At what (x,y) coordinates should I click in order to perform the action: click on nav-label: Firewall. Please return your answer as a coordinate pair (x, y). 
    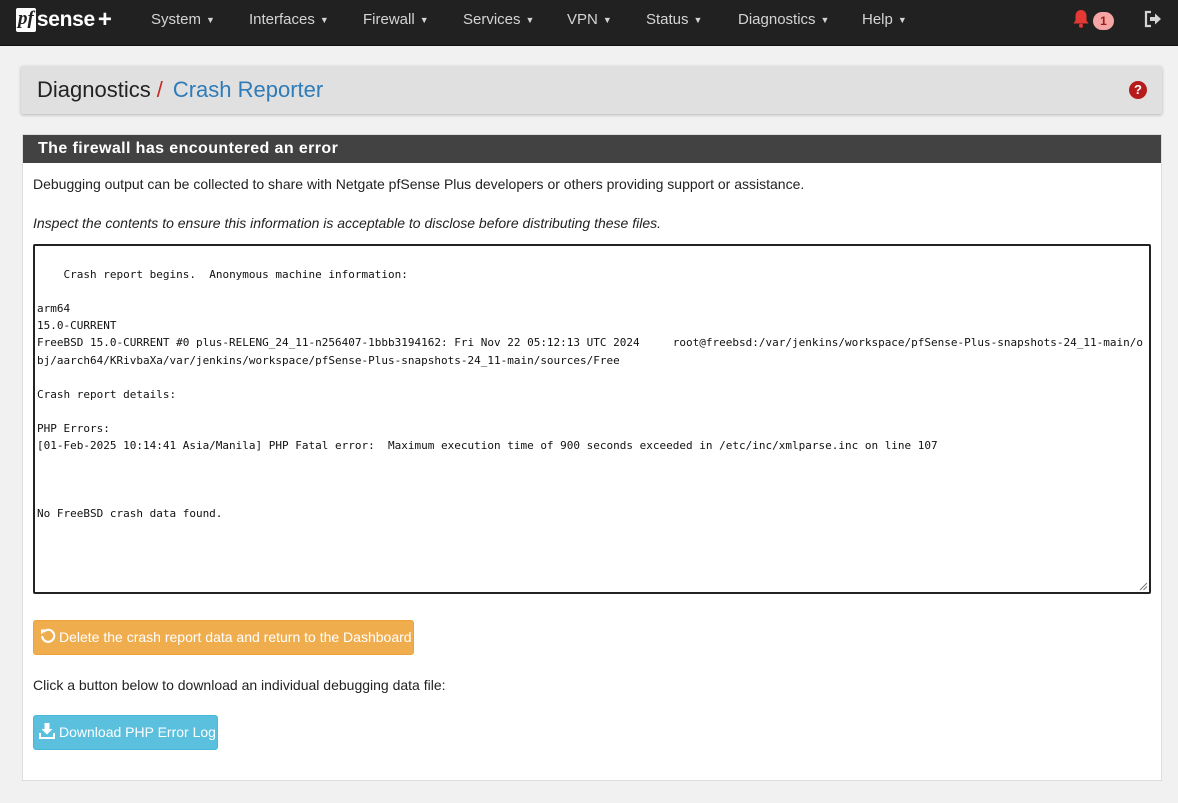
    Looking at the image, I should click on (389, 19).